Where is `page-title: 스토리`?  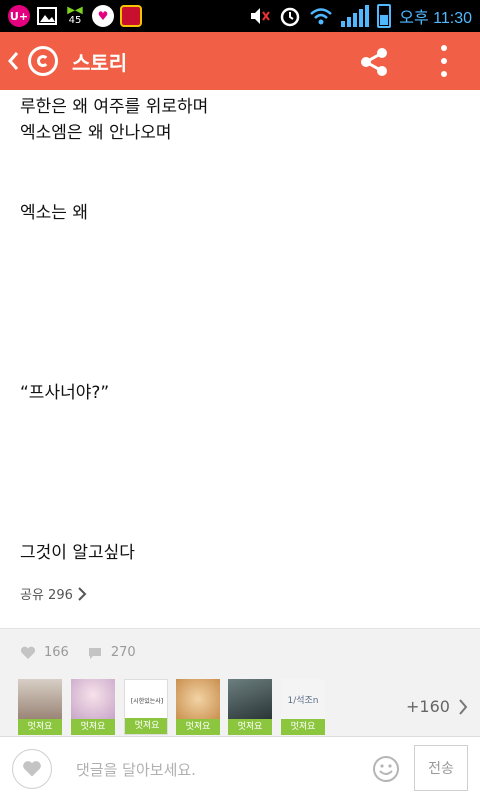 page-title: 스토리 is located at coordinates (100, 63).